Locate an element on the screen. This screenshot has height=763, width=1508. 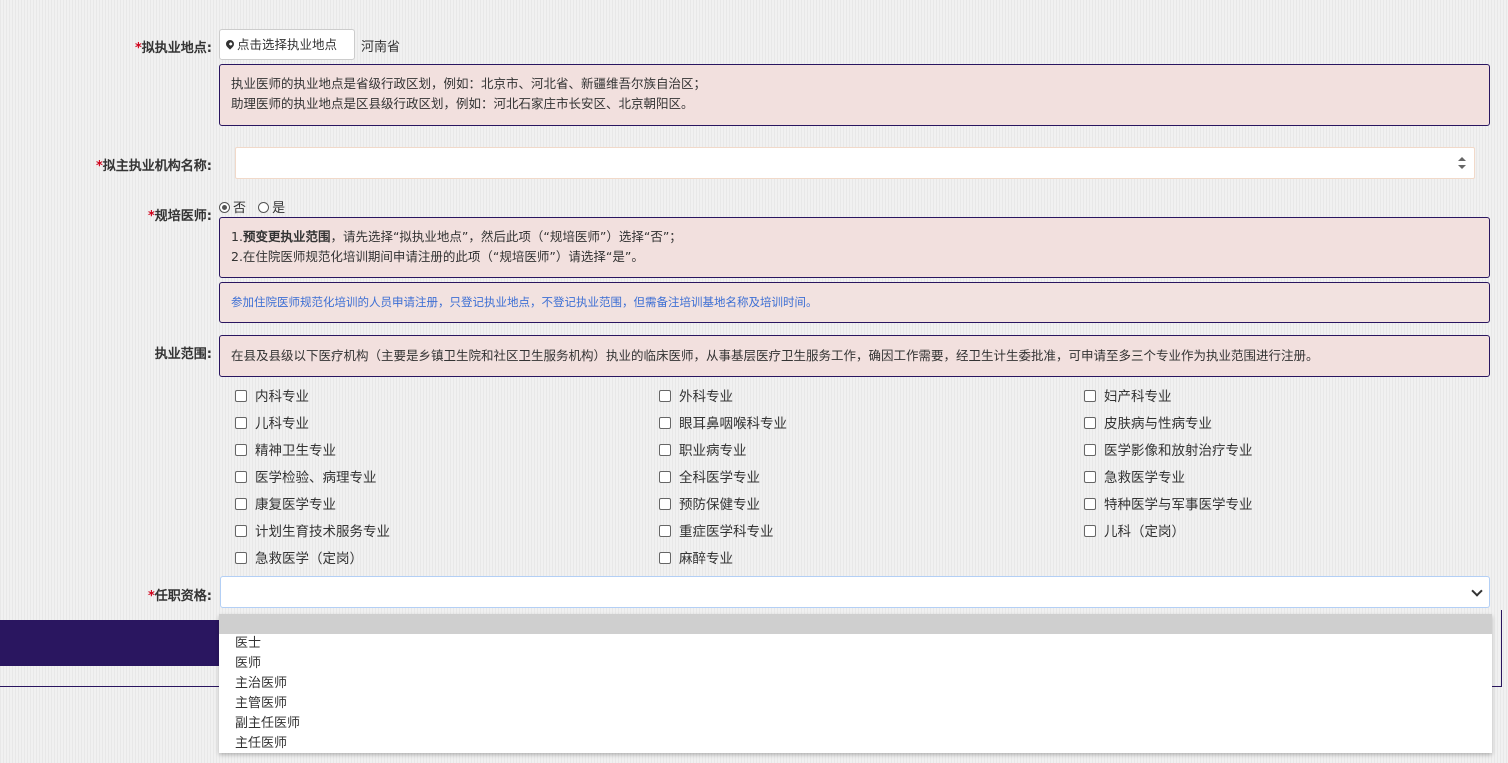
scope-checkbox-item: 重症医学科专业 is located at coordinates (716, 530).